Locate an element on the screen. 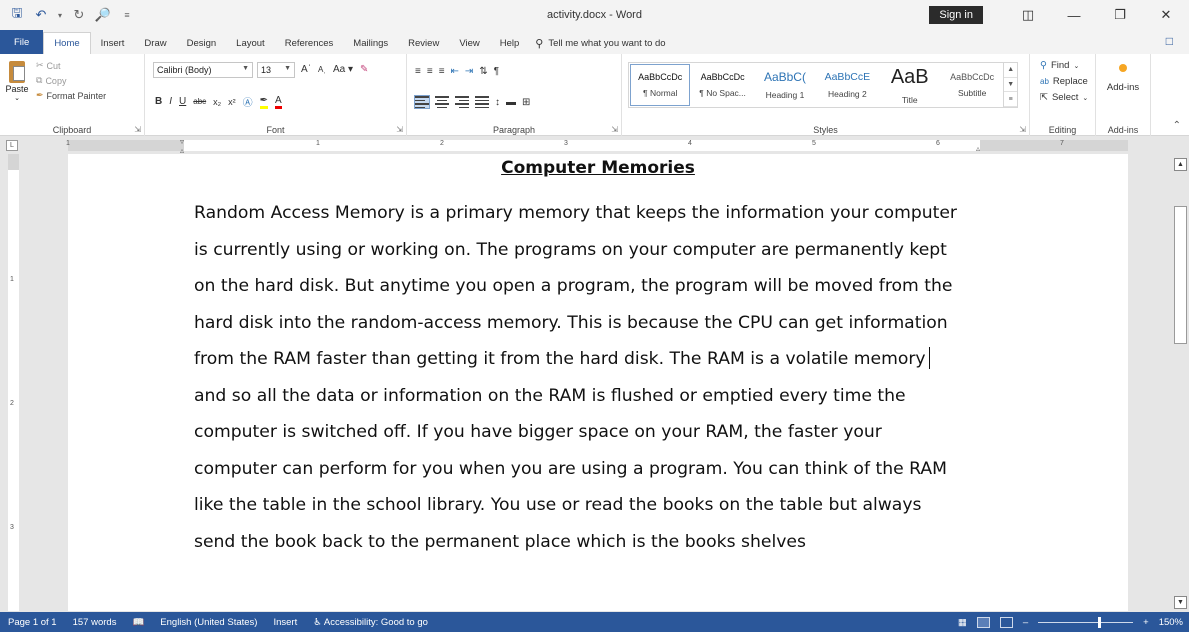 The height and width of the screenshot is (632, 1189). undo-dropdown-icon: ▾ is located at coordinates (60, 15).